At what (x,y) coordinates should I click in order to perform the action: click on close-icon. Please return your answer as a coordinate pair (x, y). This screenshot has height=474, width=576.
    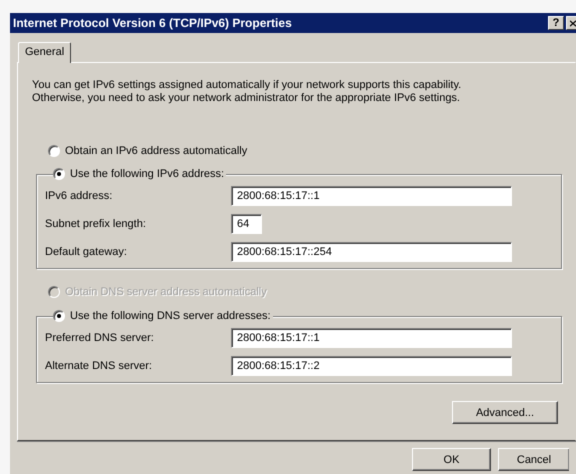
    Looking at the image, I should click on (573, 23).